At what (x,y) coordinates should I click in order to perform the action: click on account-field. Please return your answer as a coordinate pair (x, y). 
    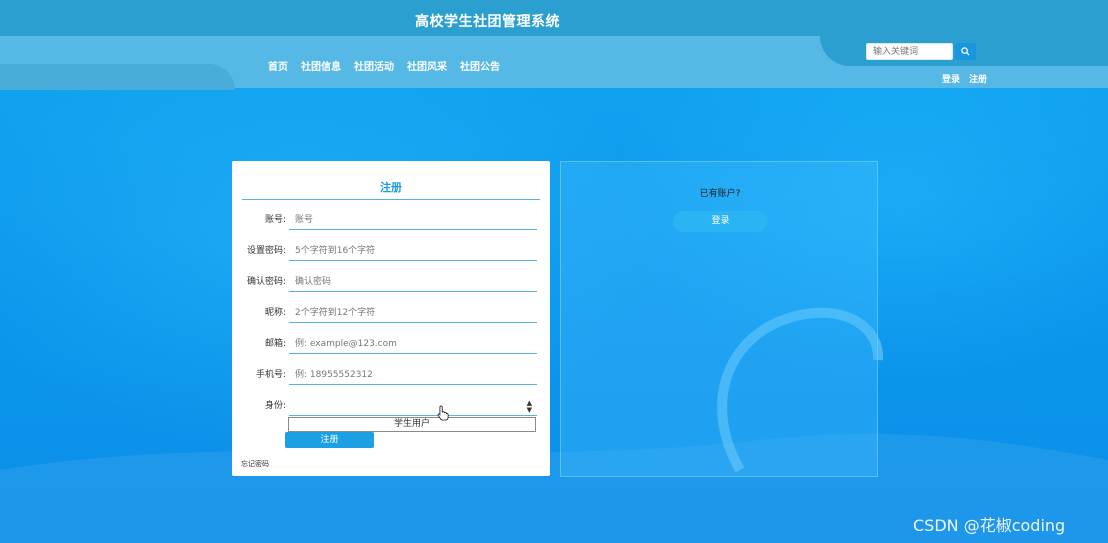
    Looking at the image, I should click on (413, 220).